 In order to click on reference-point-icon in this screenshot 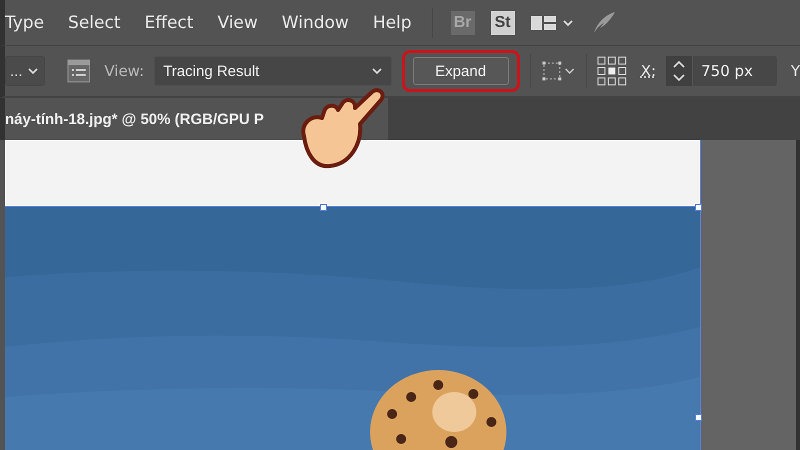, I will do `click(612, 71)`.